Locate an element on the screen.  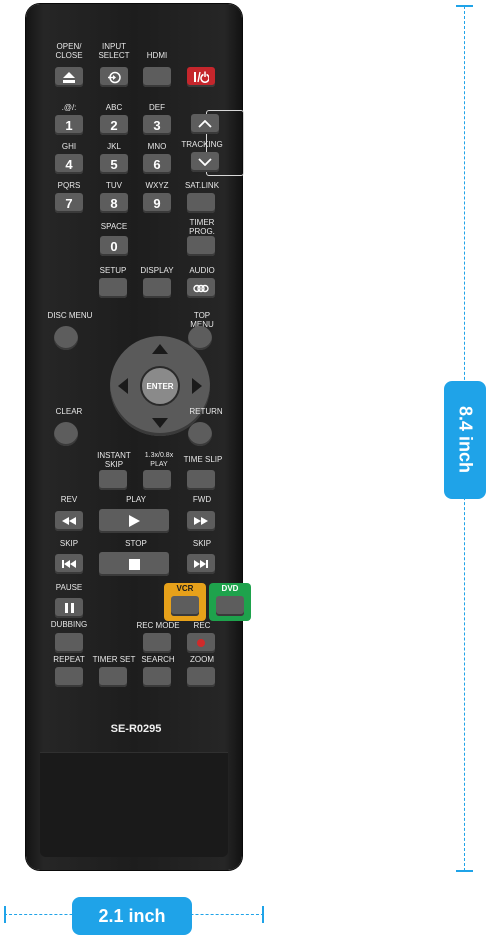
digit-9-button: 9 is located at coordinates (157, 203).